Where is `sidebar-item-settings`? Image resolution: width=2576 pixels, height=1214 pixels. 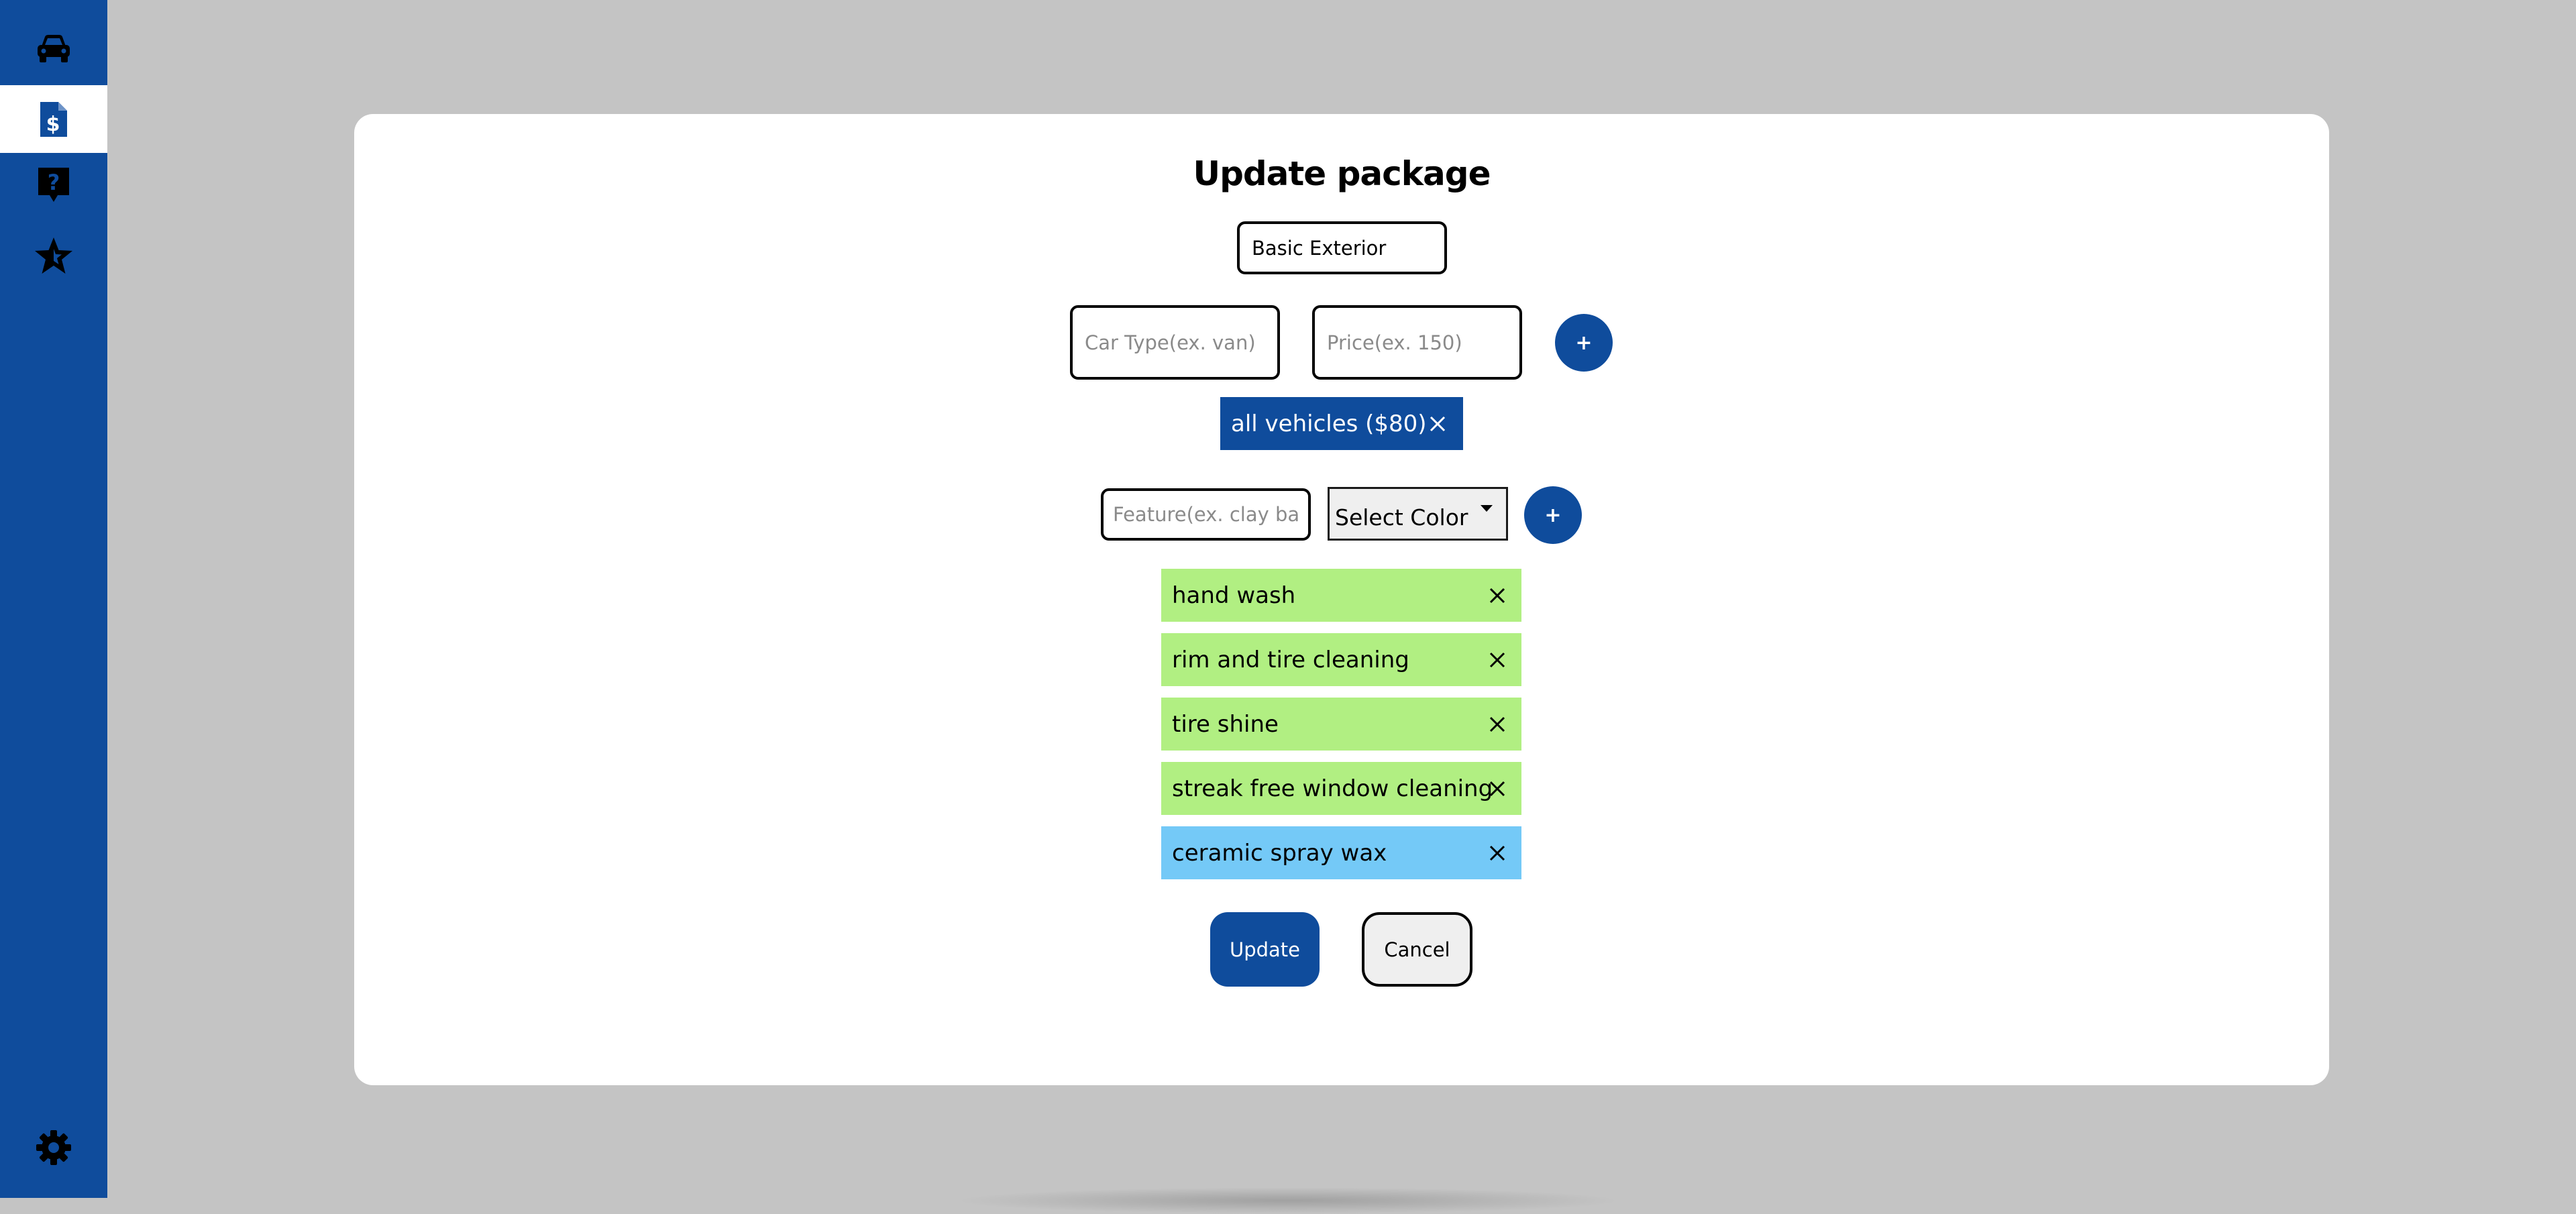
sidebar-item-settings is located at coordinates (53, 1147).